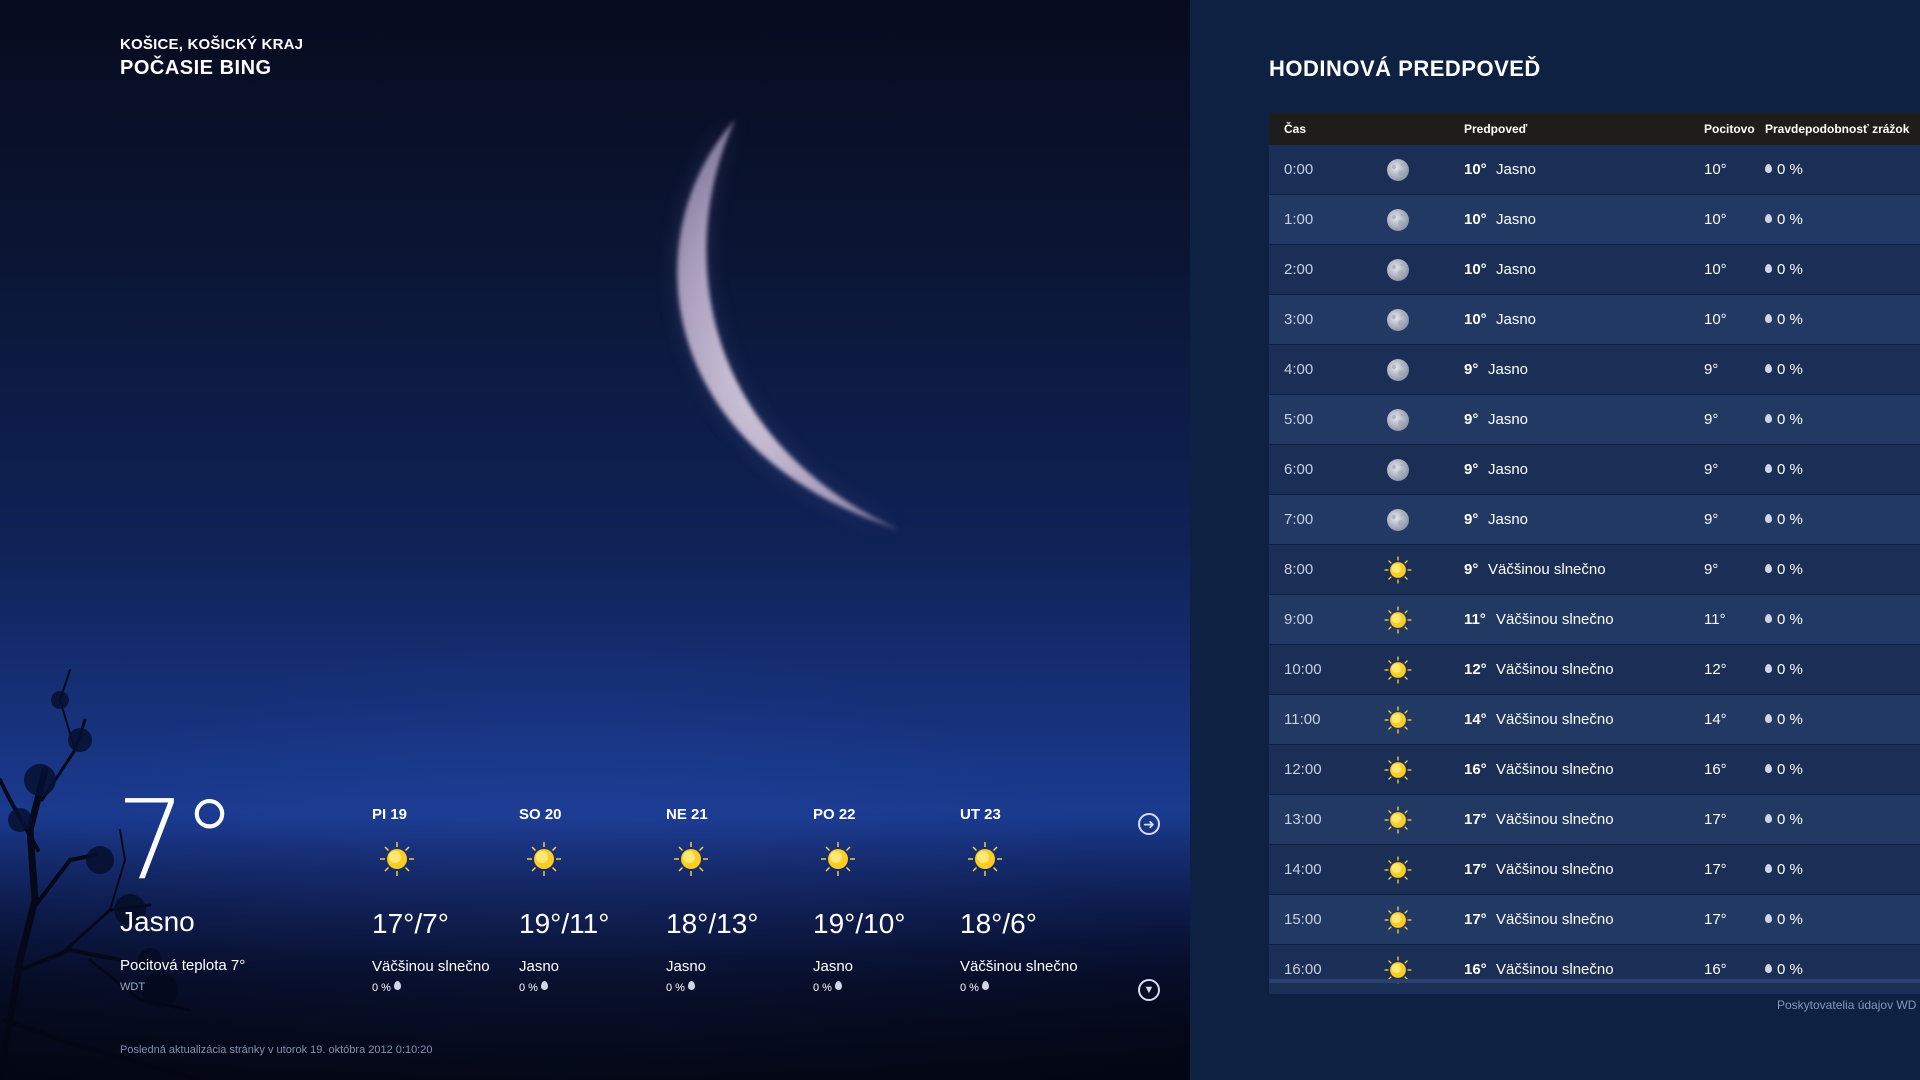  Describe the element at coordinates (1594, 470) in the screenshot. I see `table-row: 6:00 9° Jasno 9° 0 %` at that location.